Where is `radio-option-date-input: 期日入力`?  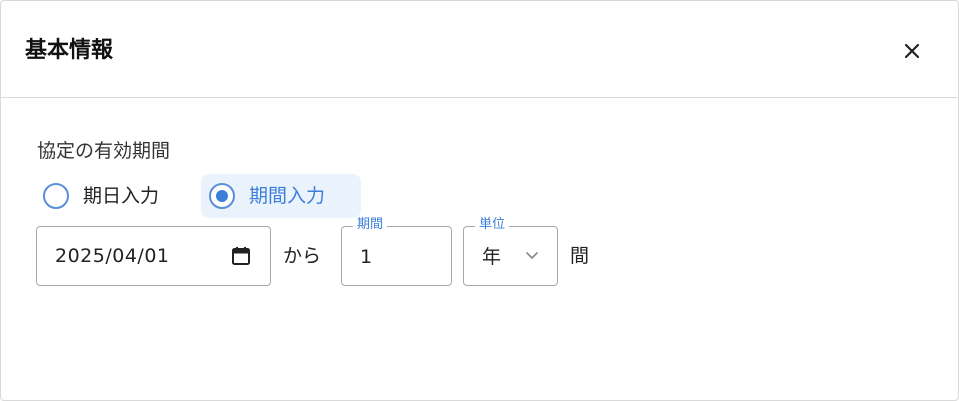
radio-option-date-input: 期日入力 is located at coordinates (116, 196).